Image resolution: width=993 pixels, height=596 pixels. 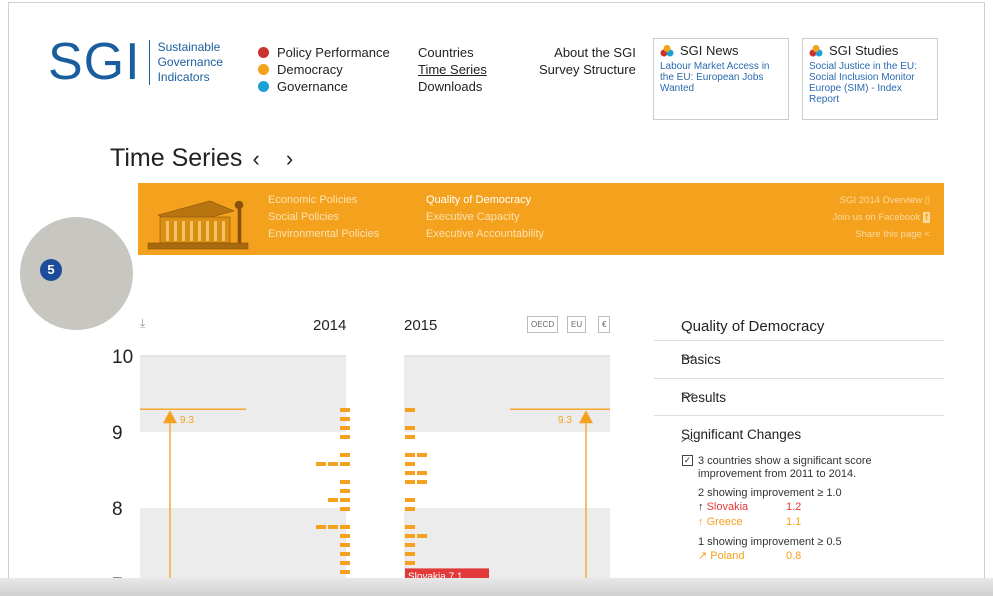 What do you see at coordinates (142, 323) in the screenshot?
I see `download-icon: ⤓` at bounding box center [142, 323].